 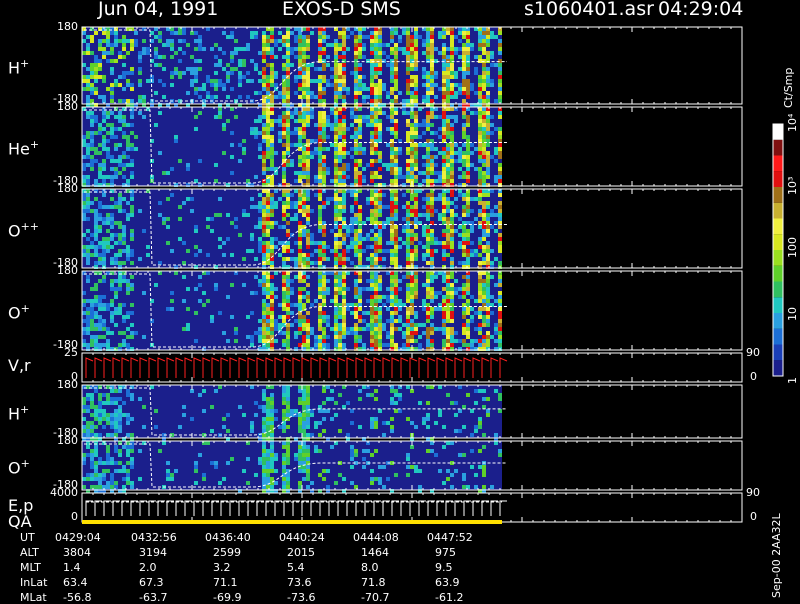 What do you see at coordinates (19, 366) in the screenshot?
I see `panel-label: V,r` at bounding box center [19, 366].